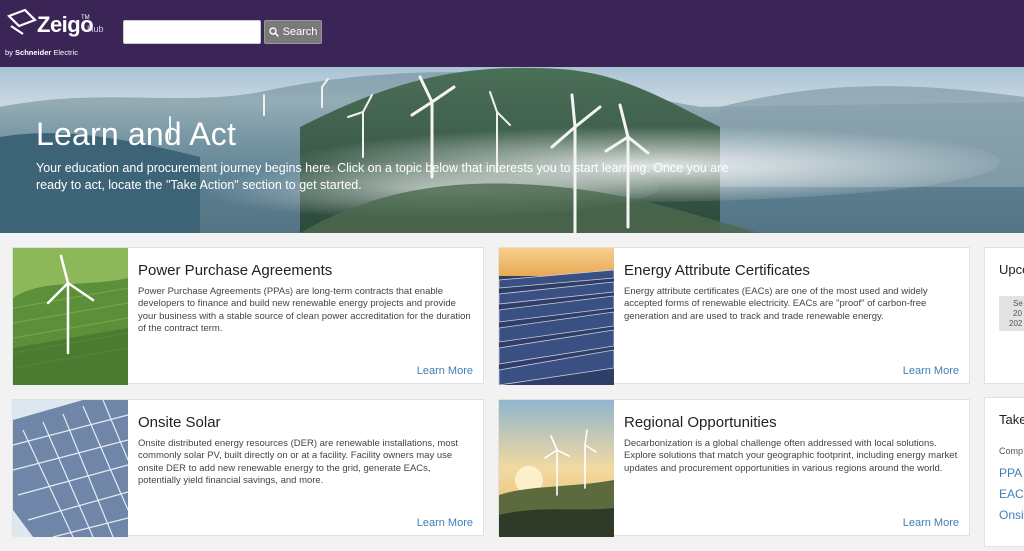 The image size is (1024, 551). Describe the element at coordinates (136, 134) in the screenshot. I see `hero-title: Learn and Act` at that location.